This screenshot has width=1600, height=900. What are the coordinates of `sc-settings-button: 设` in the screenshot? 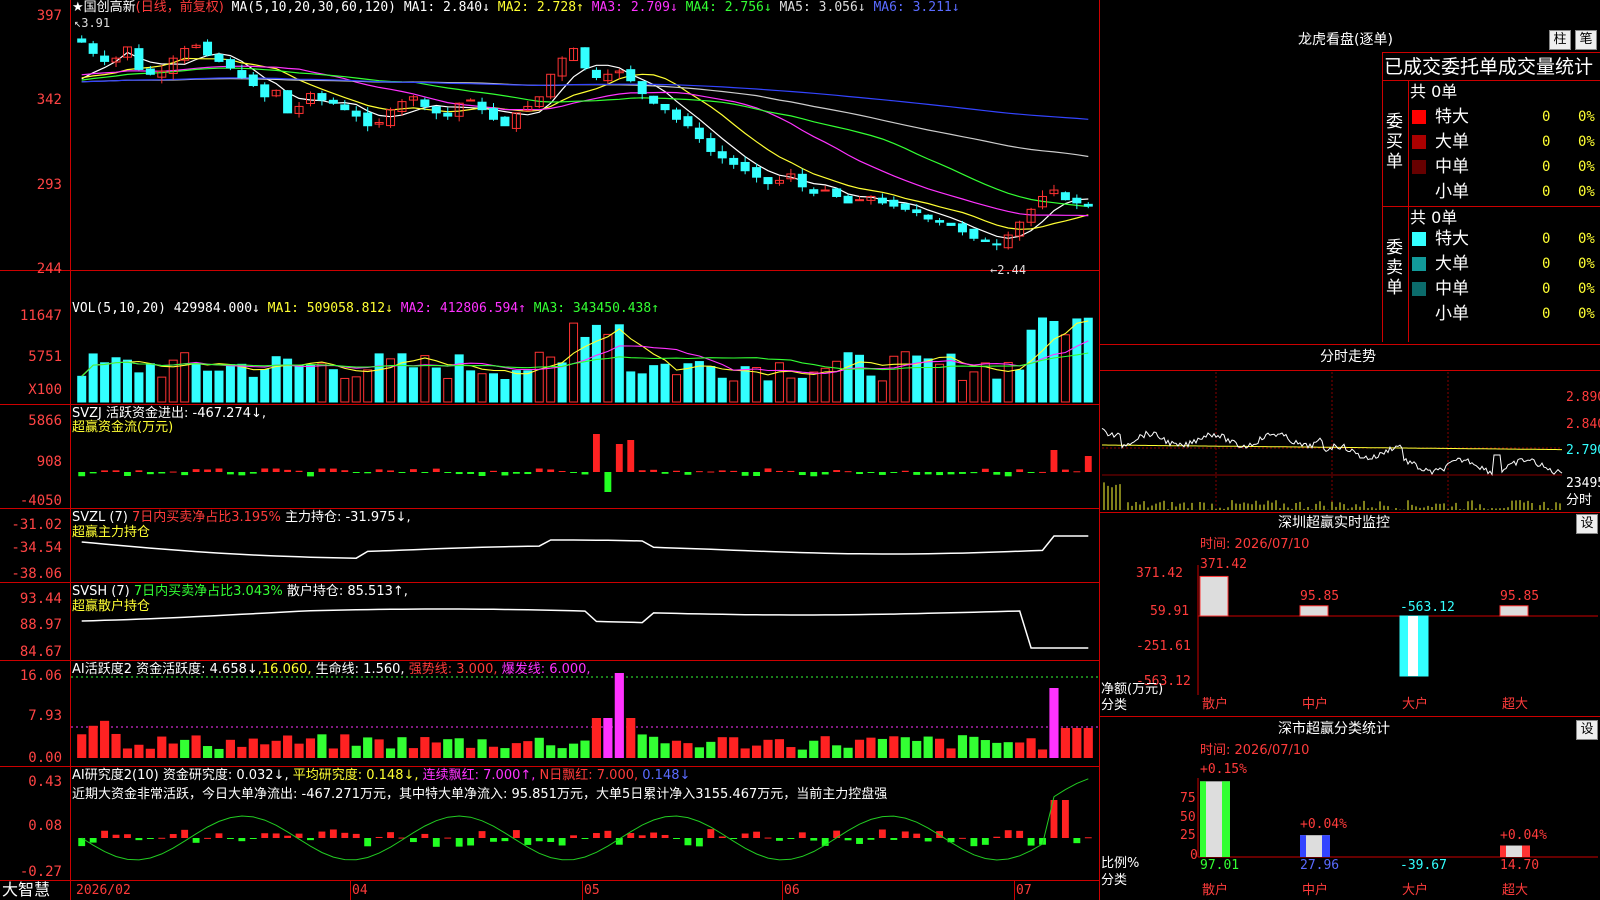 It's located at (1587, 730).